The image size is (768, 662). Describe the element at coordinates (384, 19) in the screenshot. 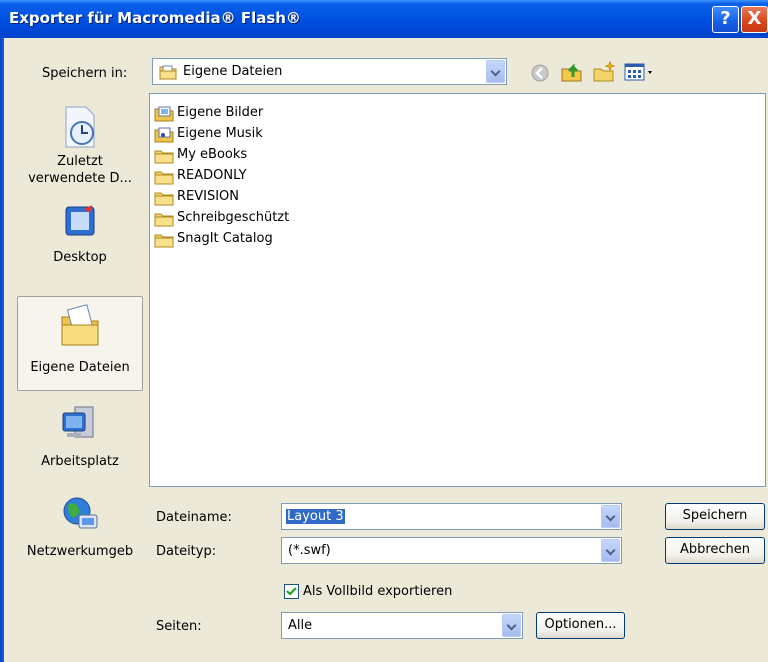

I see `title-bar: Exporter für Macromedia® Flash® ? X` at that location.